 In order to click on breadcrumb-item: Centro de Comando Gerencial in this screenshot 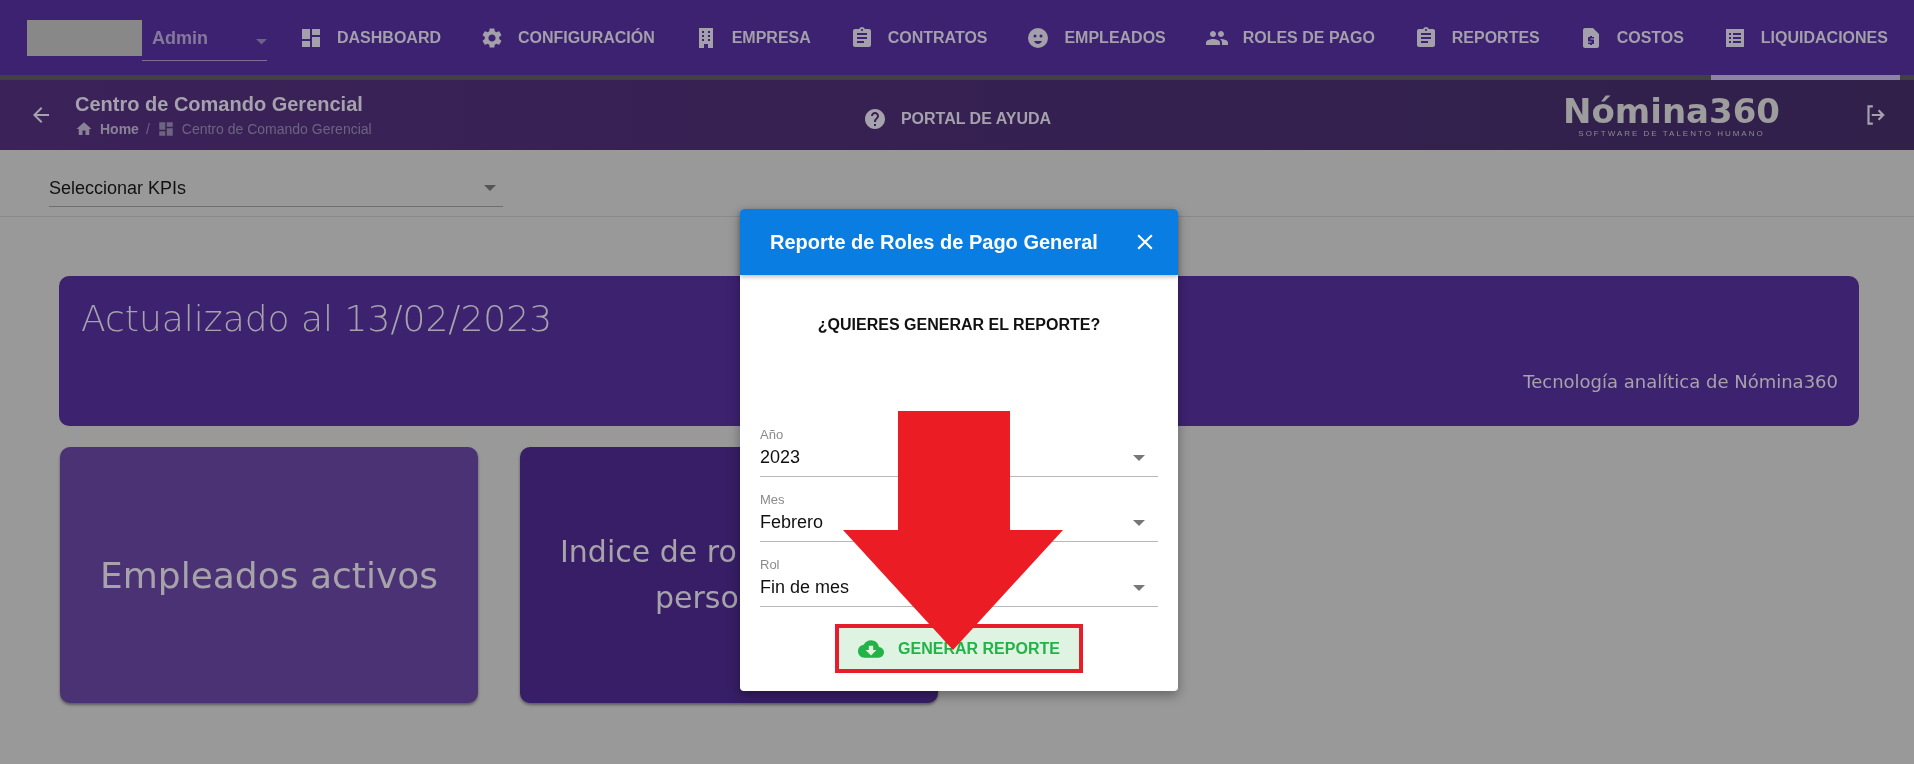, I will do `click(276, 128)`.